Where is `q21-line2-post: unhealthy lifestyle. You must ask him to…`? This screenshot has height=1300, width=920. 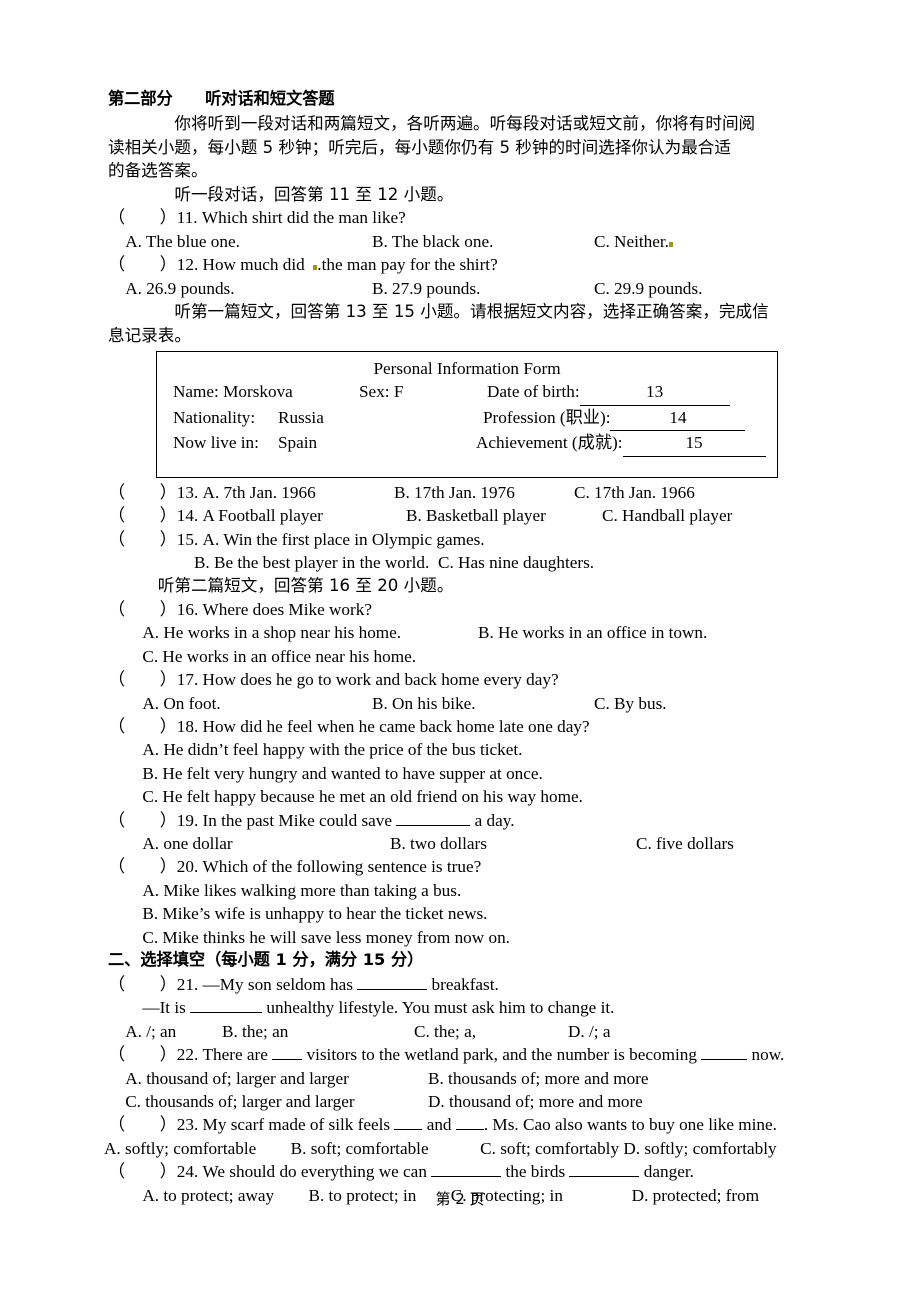
q21-line2-post: unhealthy lifestyle. You must ask him to… is located at coordinates (438, 1008).